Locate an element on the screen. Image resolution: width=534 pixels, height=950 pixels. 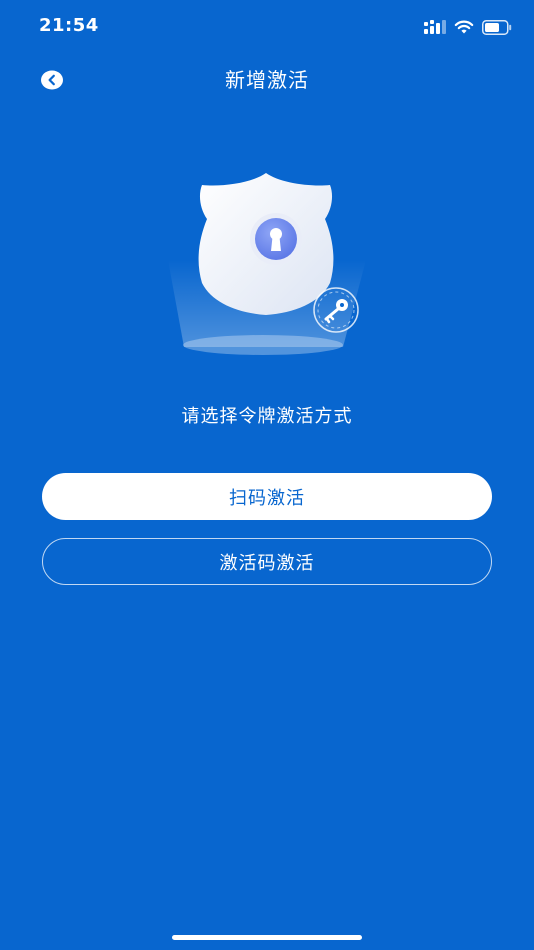
status-icons is located at coordinates (468, 27).